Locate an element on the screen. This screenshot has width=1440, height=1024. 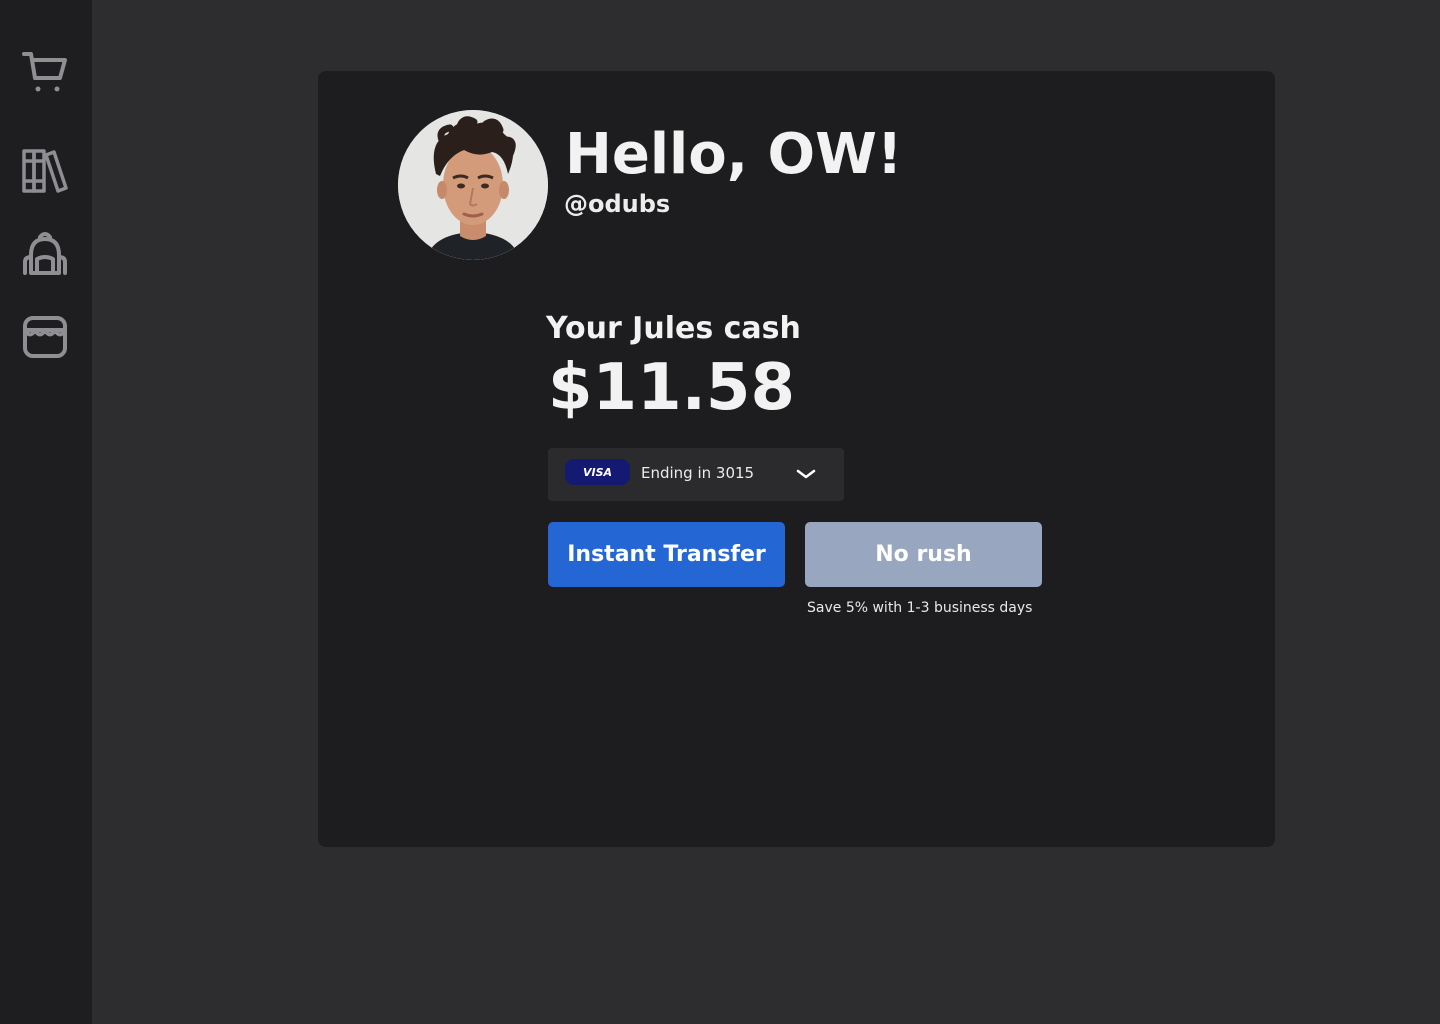
card-ending-text: Ending in 3015 is located at coordinates (698, 473).